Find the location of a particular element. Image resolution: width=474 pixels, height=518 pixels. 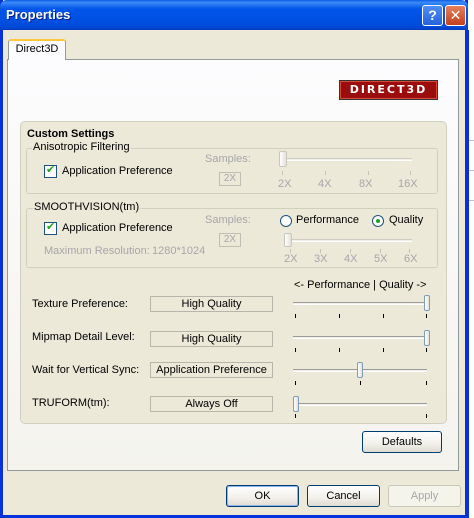

truform-value: Always Off is located at coordinates (211, 404).